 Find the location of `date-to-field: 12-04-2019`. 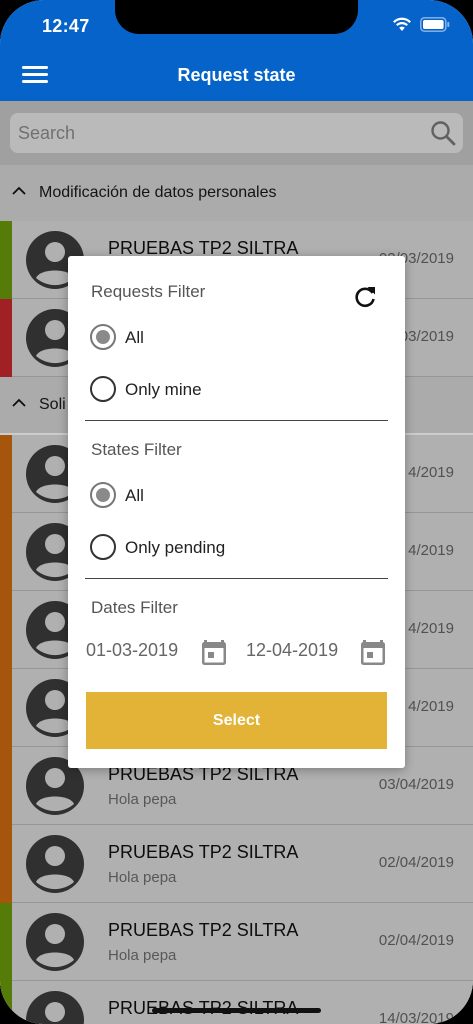

date-to-field: 12-04-2019 is located at coordinates (292, 655).